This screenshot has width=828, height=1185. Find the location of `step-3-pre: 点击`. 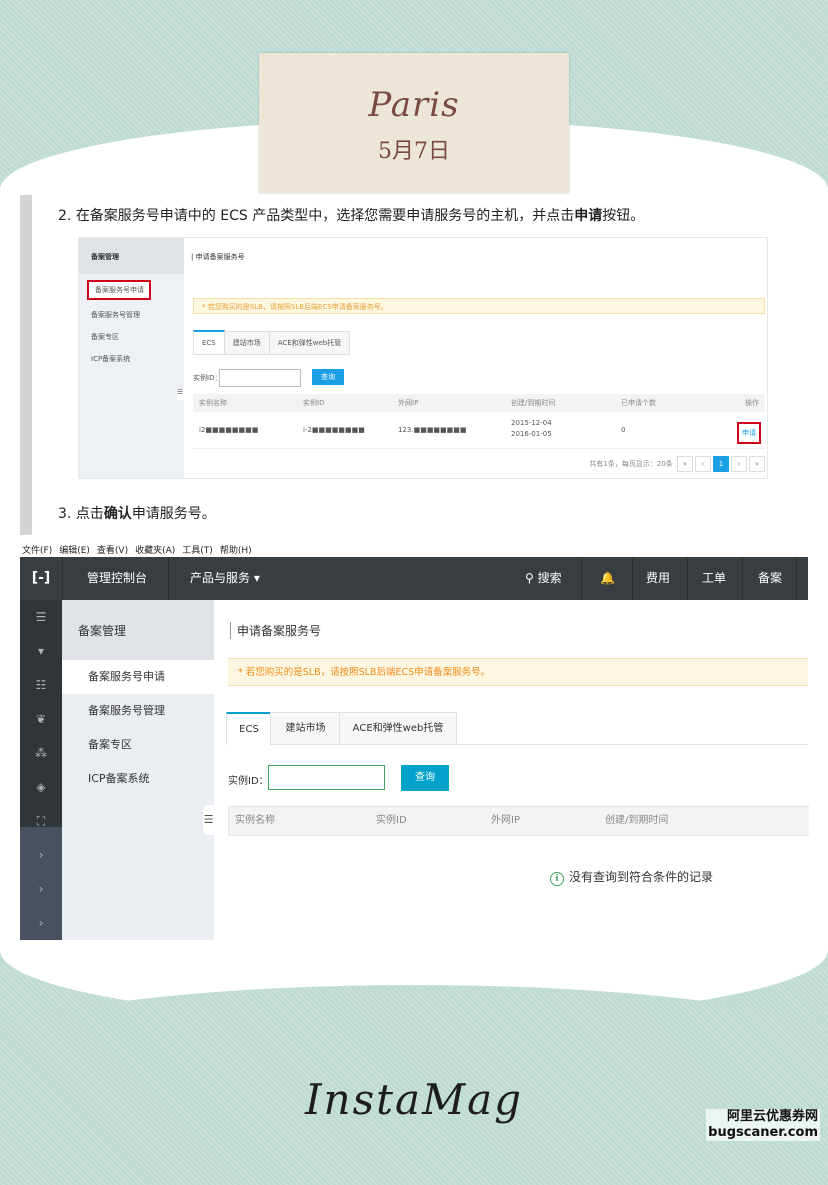

step-3-pre: 点击 is located at coordinates (89, 514).